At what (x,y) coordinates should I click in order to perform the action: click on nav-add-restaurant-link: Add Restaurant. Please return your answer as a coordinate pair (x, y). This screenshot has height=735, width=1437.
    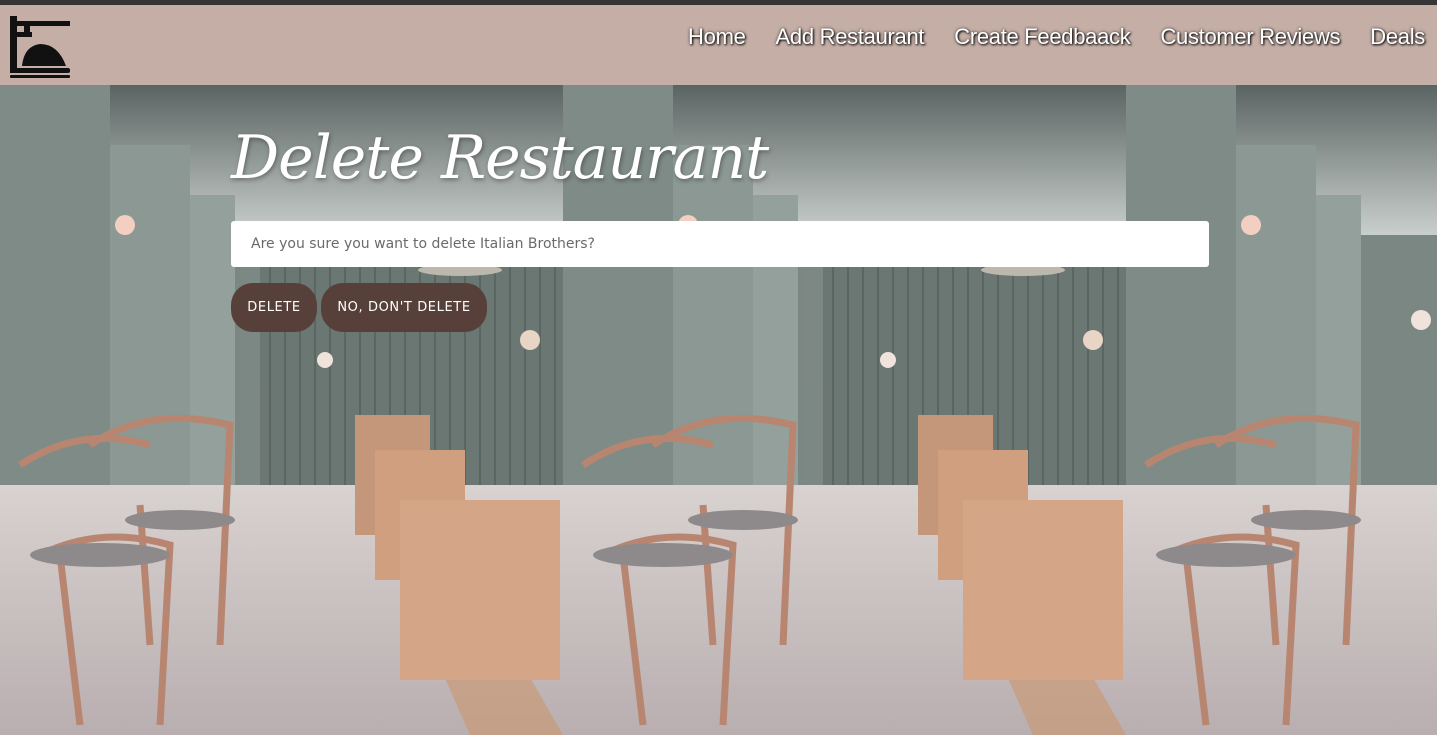
    Looking at the image, I should click on (850, 37).